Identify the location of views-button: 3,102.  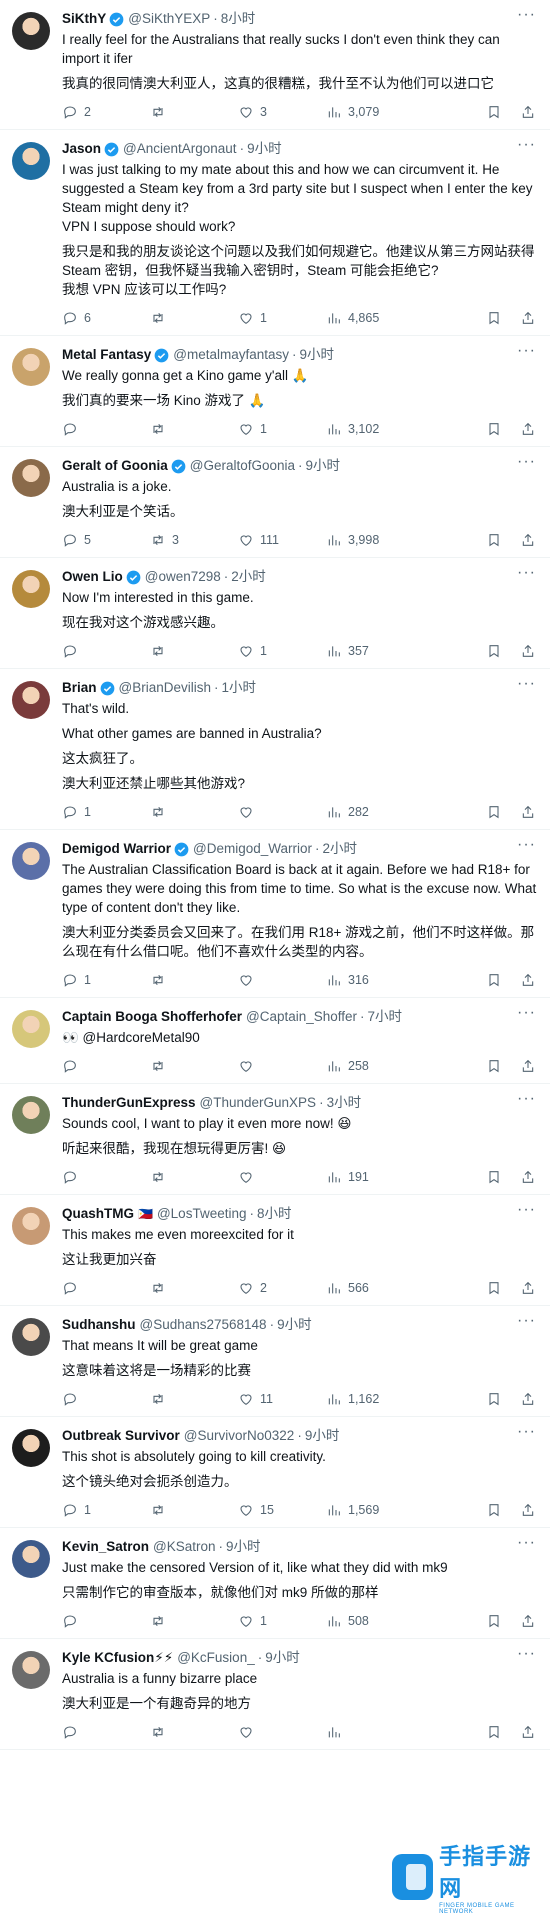
(381, 429).